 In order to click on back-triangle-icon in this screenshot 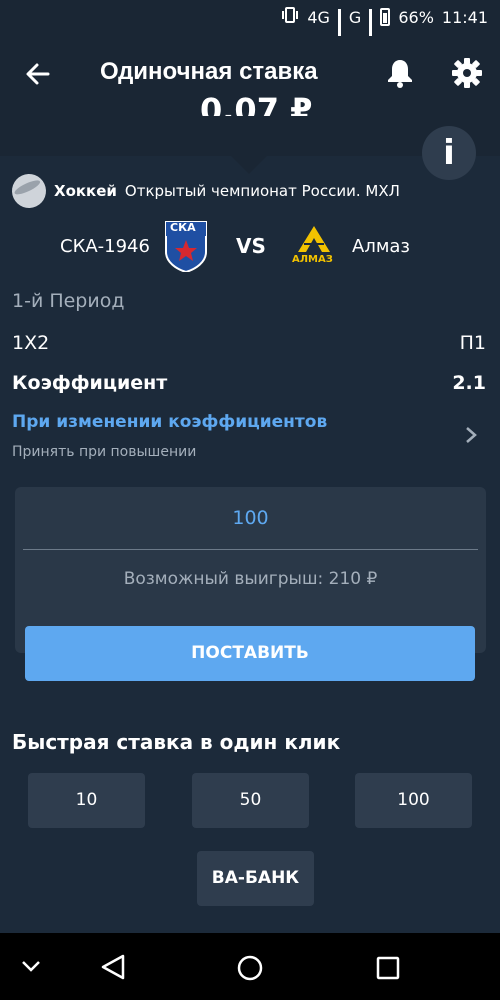, I will do `click(113, 967)`.